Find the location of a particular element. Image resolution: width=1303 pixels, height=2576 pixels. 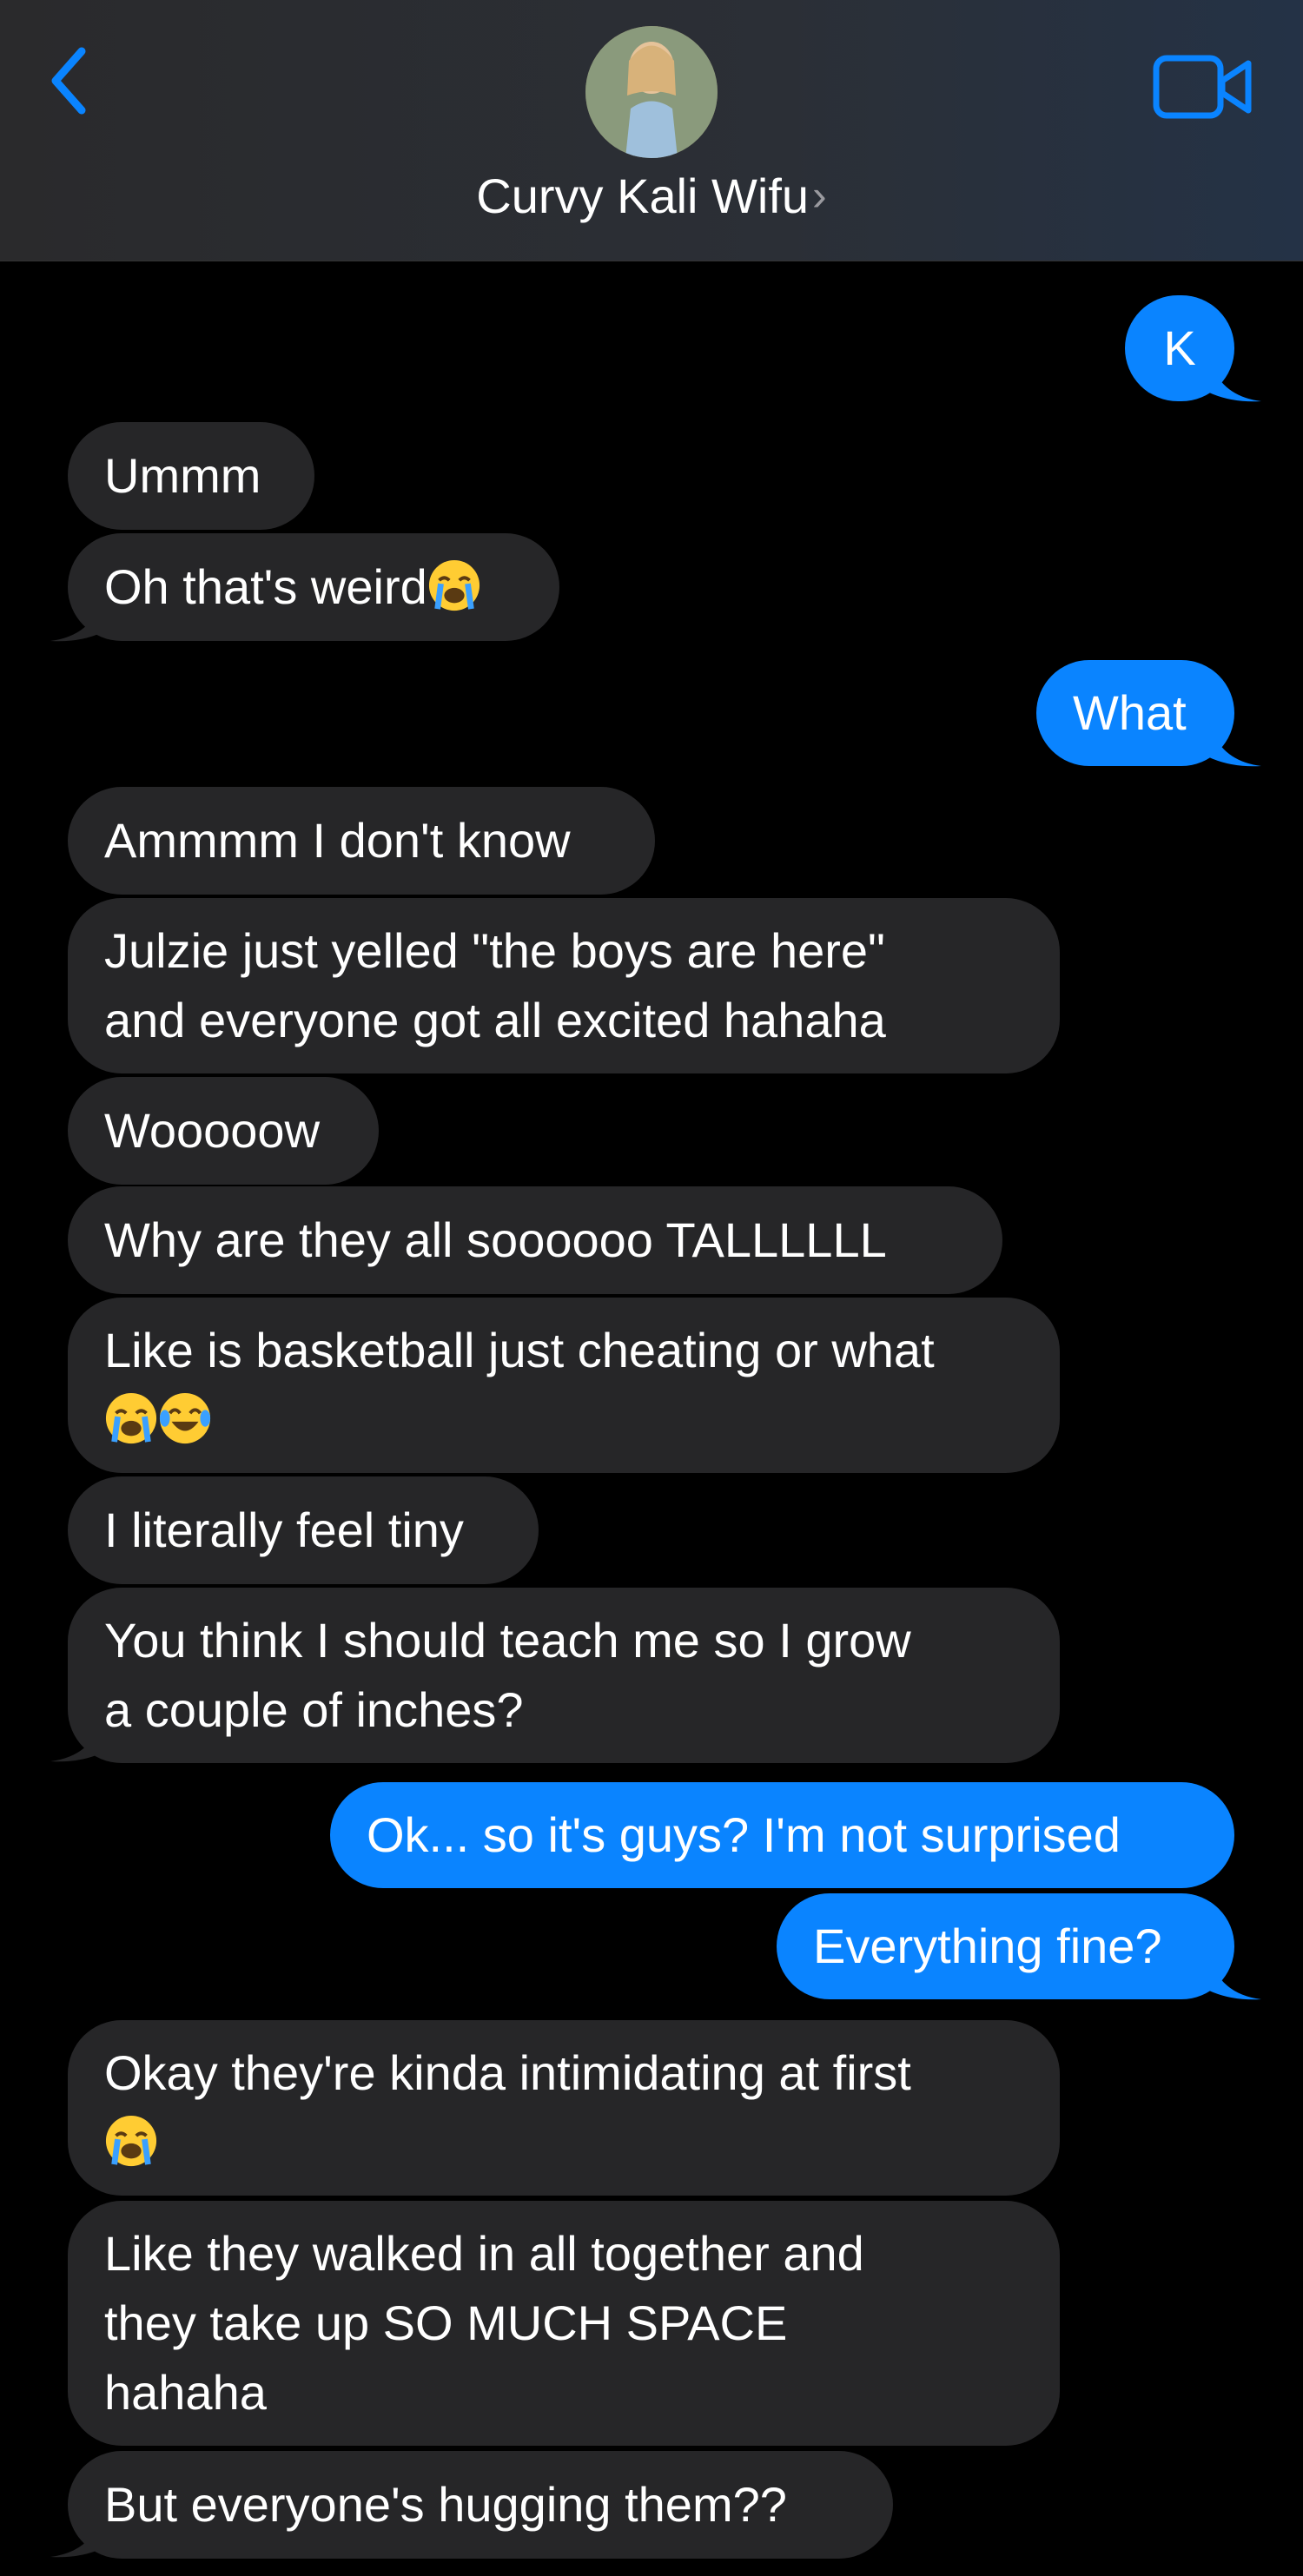

contact-avatar is located at coordinates (651, 92).